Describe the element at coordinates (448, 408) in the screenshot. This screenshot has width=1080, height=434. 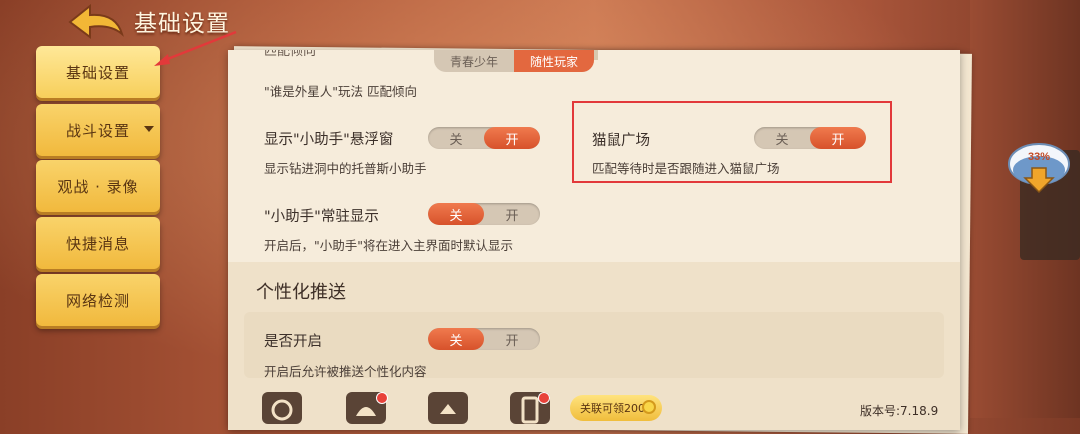
I see `mail-icon` at that location.